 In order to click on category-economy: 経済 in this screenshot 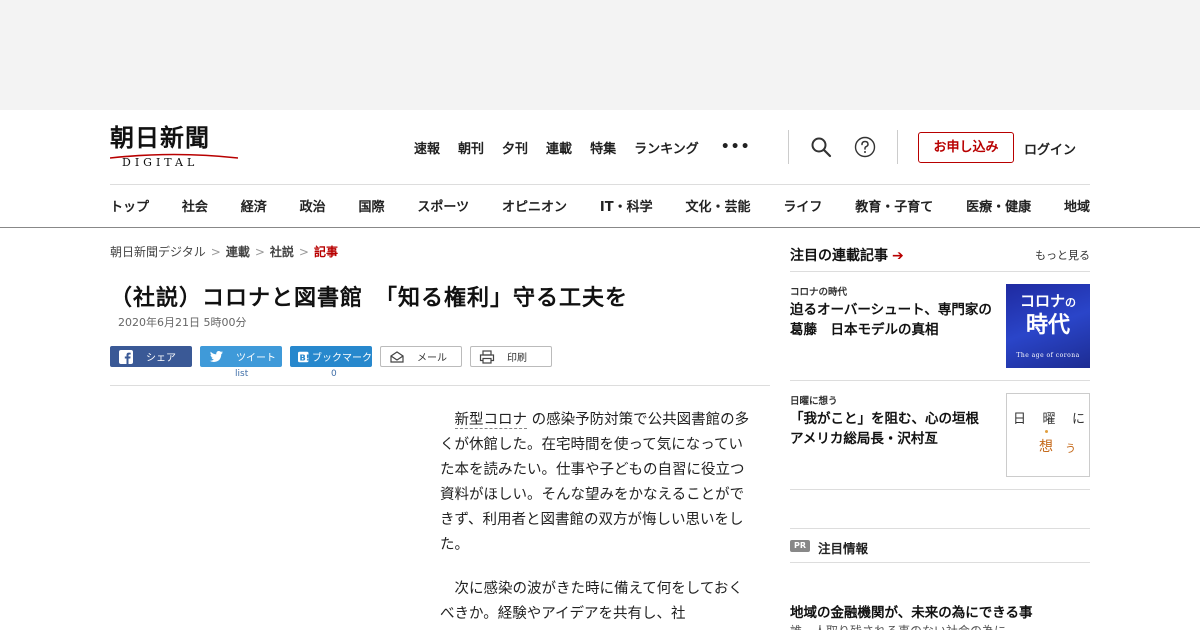, I will do `click(254, 205)`.